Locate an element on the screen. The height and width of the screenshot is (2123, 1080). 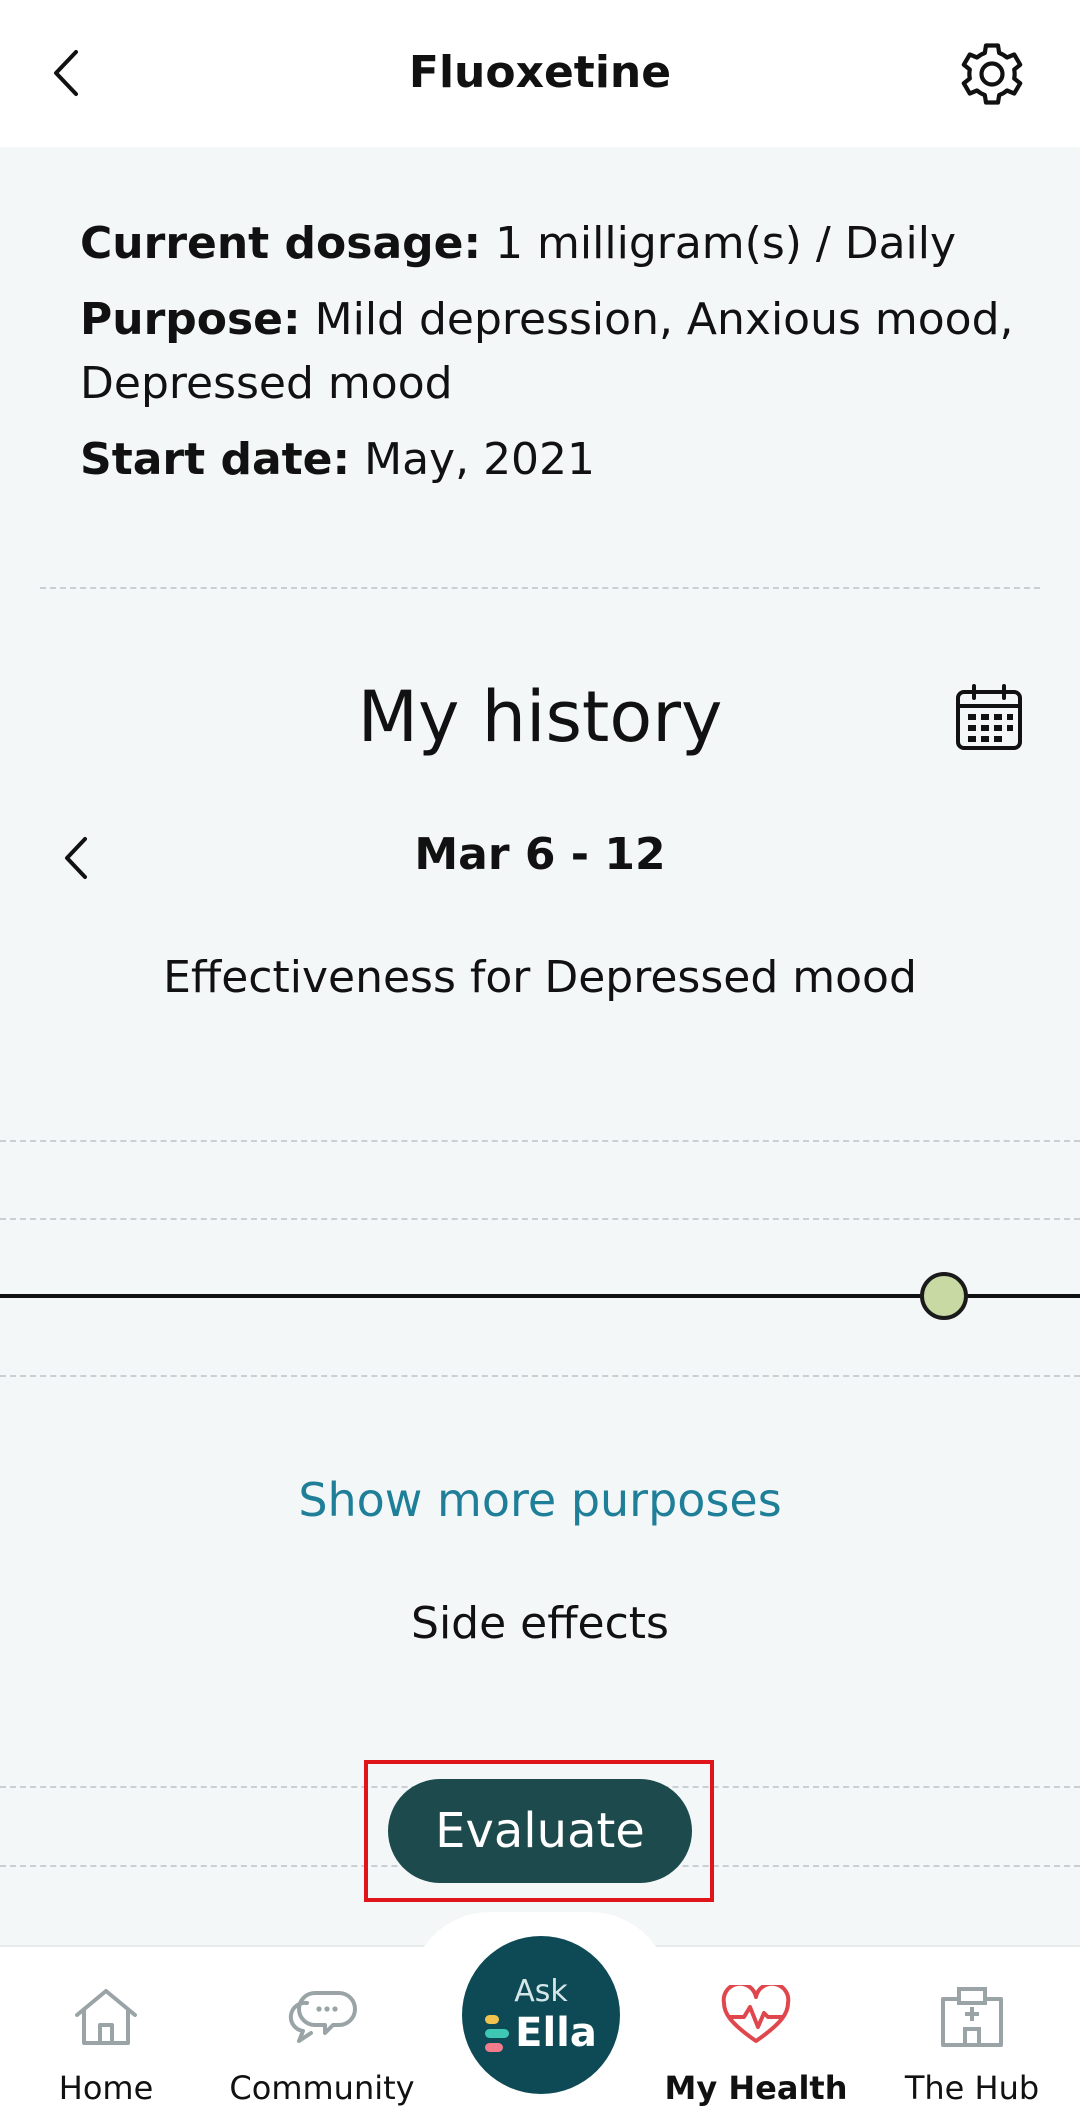
nav-my-health-label: My Health is located at coordinates (756, 2088).